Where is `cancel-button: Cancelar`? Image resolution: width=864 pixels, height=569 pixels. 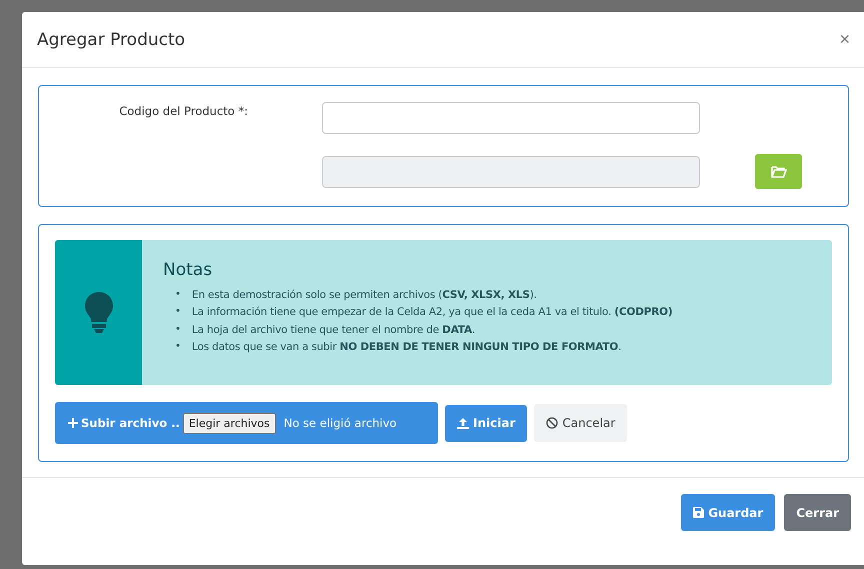 cancel-button: Cancelar is located at coordinates (581, 423).